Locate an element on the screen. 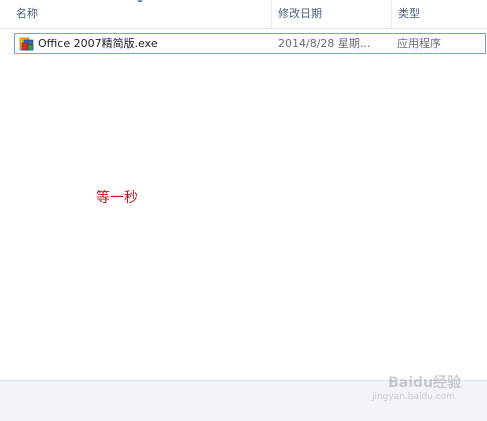 The width and height of the screenshot is (487, 421). baidu-watermark-url: jingyan.baidu.com is located at coordinates (413, 397).